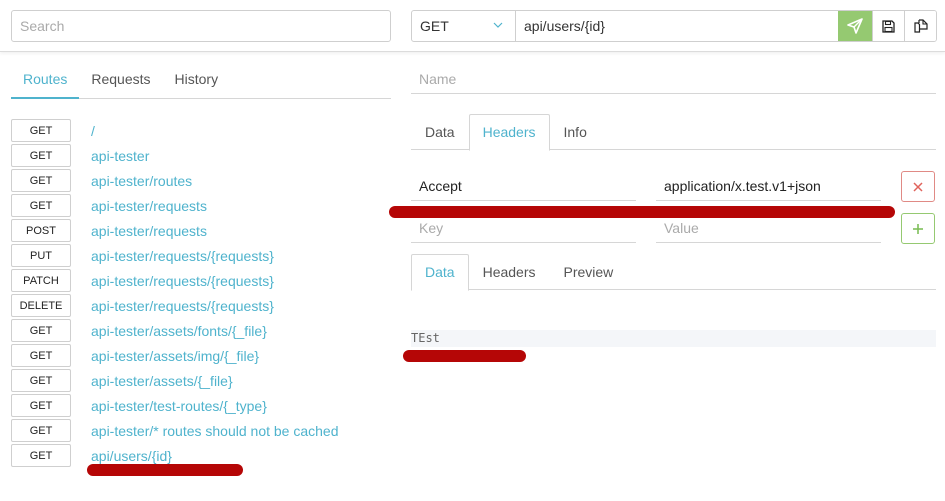 The height and width of the screenshot is (501, 945). What do you see at coordinates (141, 181) in the screenshot?
I see `route-path-link: api-tester/routes` at bounding box center [141, 181].